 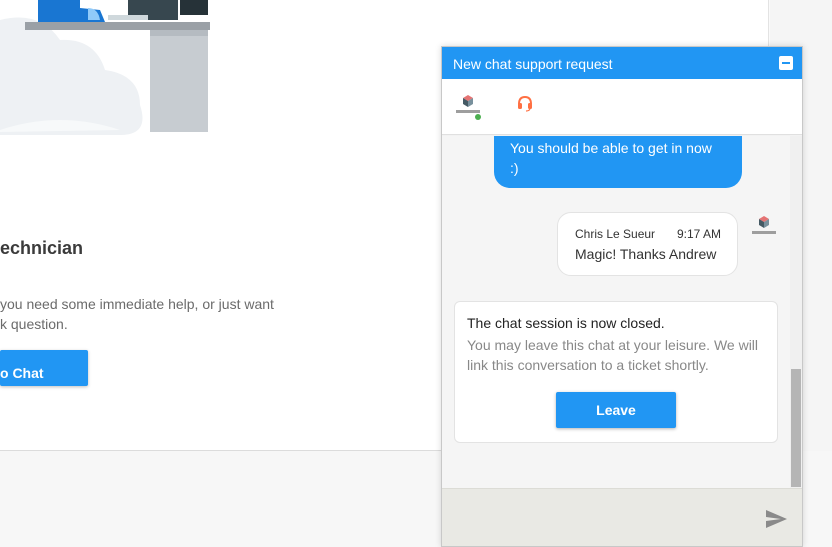 What do you see at coordinates (533, 64) in the screenshot?
I see `chat-title: New chat support request` at bounding box center [533, 64].